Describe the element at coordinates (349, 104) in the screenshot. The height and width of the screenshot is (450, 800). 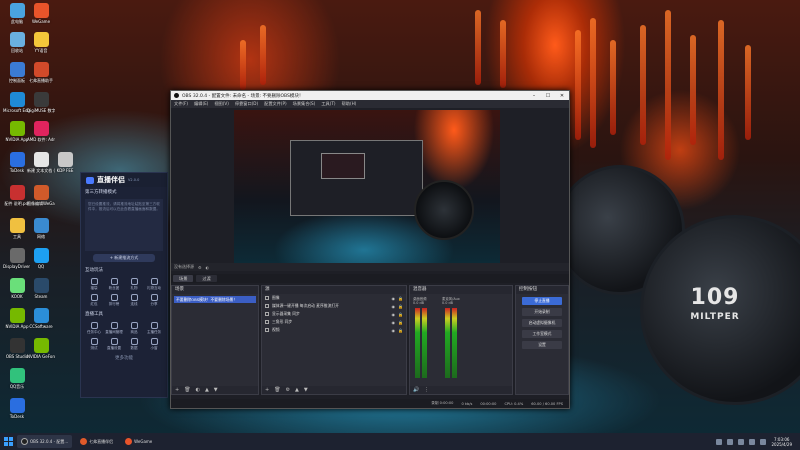
I see `menu-item: 帮助(H)` at that location.